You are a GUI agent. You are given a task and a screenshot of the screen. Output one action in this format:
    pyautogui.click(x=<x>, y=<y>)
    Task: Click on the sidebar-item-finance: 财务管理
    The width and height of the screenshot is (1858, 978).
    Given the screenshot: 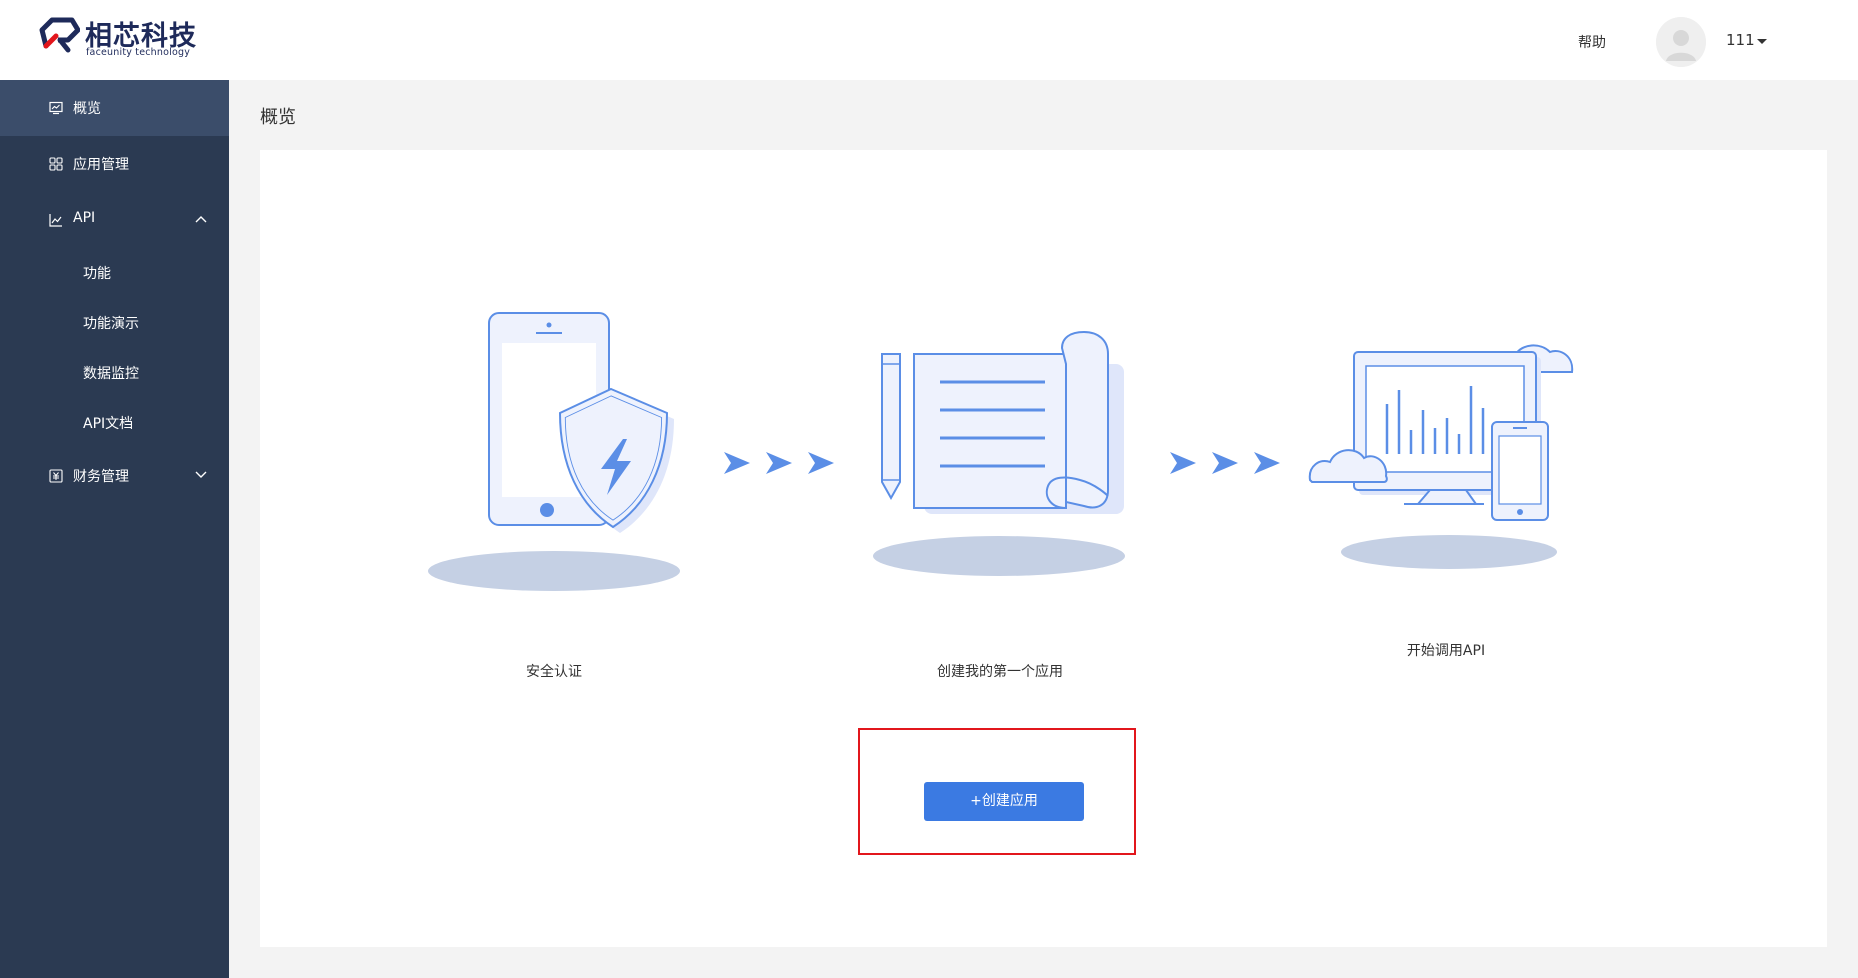 What is the action you would take?
    pyautogui.click(x=114, y=476)
    